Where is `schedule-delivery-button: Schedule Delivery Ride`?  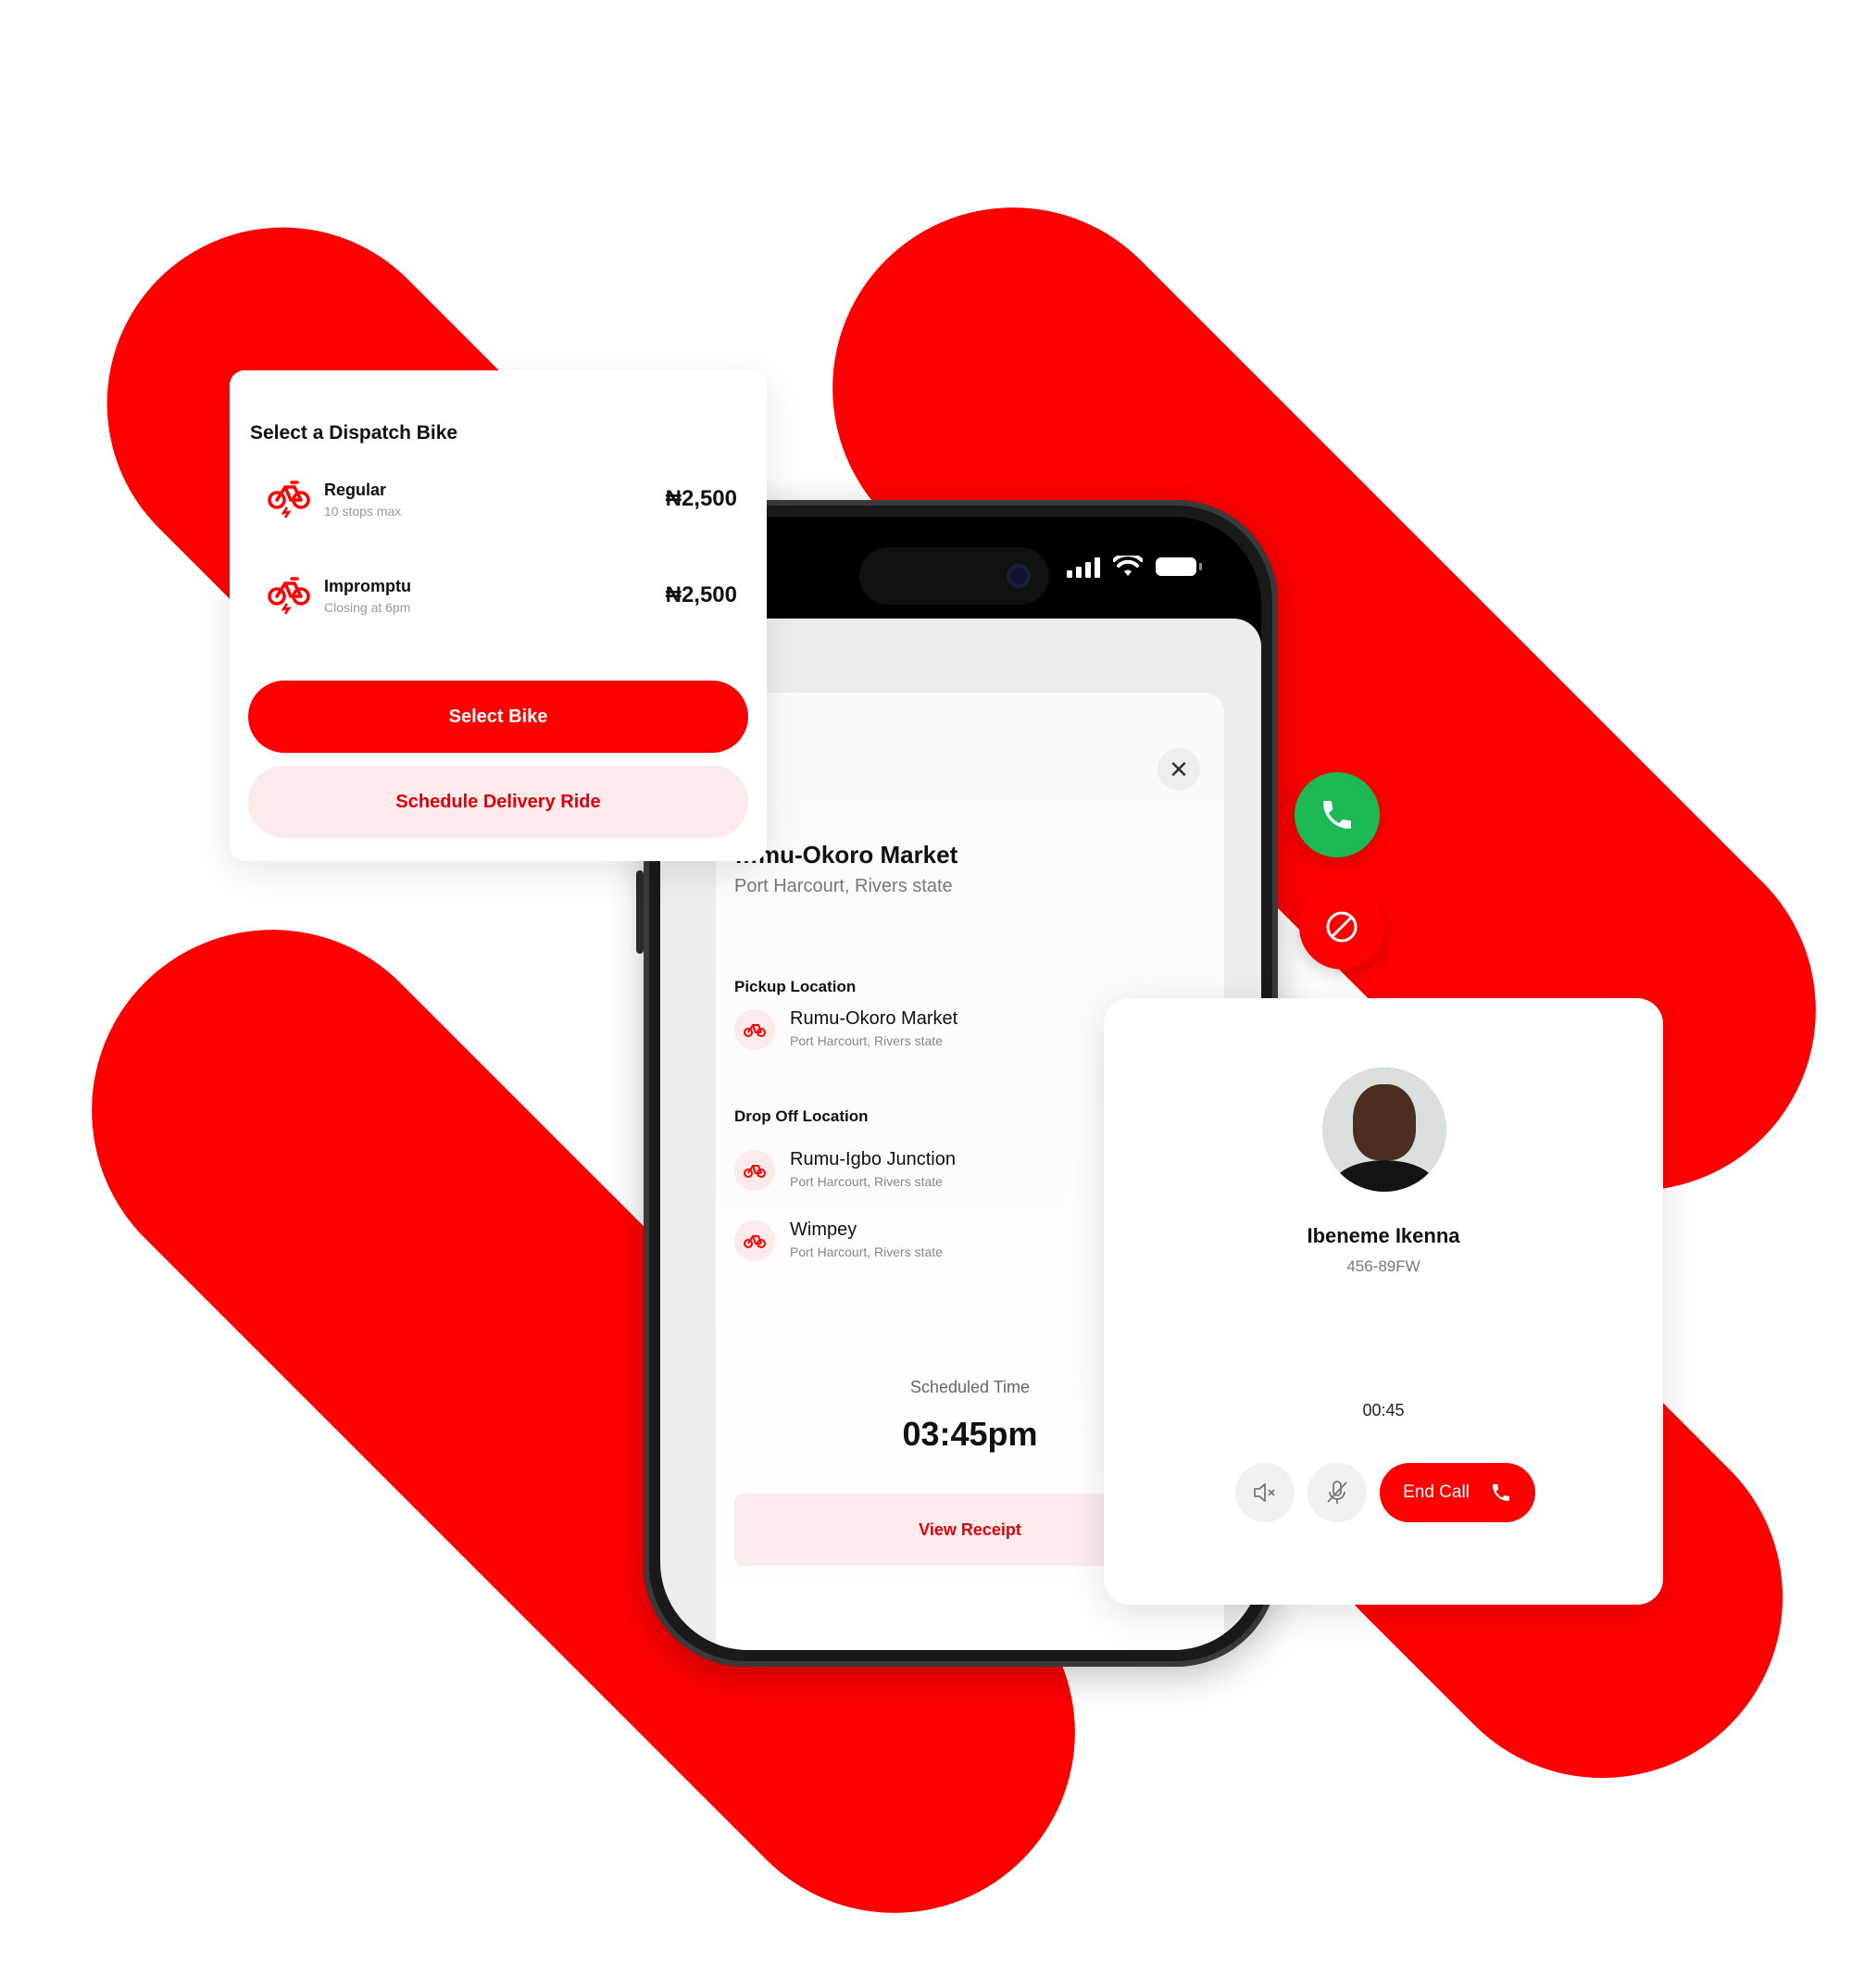 schedule-delivery-button: Schedule Delivery Ride is located at coordinates (498, 802).